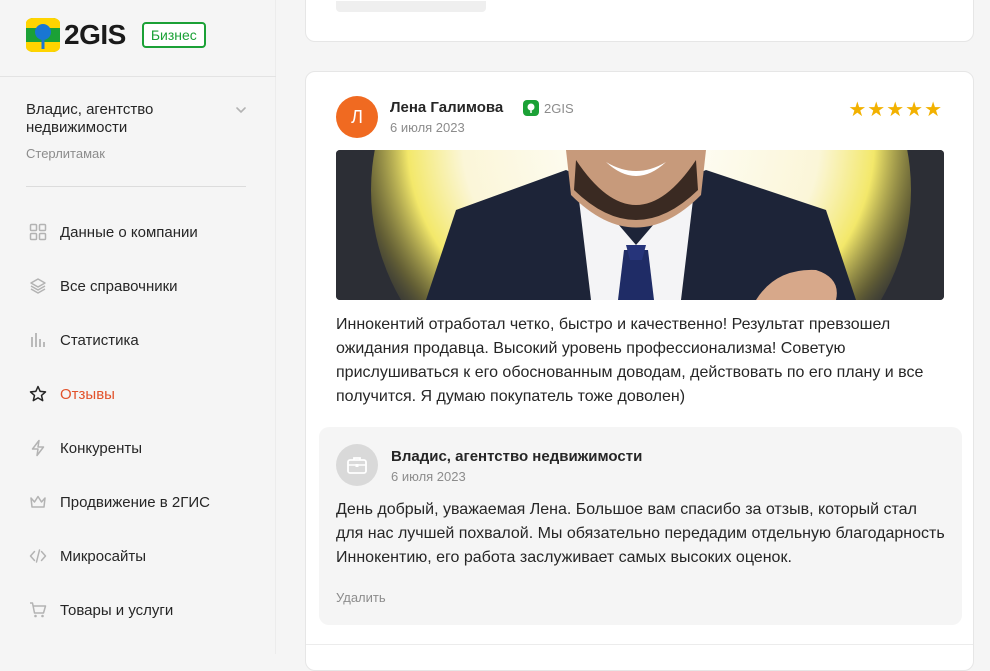  What do you see at coordinates (87, 394) in the screenshot?
I see `nav-label: Отзывы` at bounding box center [87, 394].